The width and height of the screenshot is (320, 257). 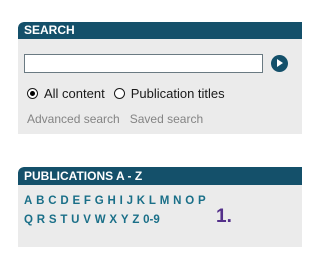 I want to click on az-letter-c: C, so click(x=52, y=201).